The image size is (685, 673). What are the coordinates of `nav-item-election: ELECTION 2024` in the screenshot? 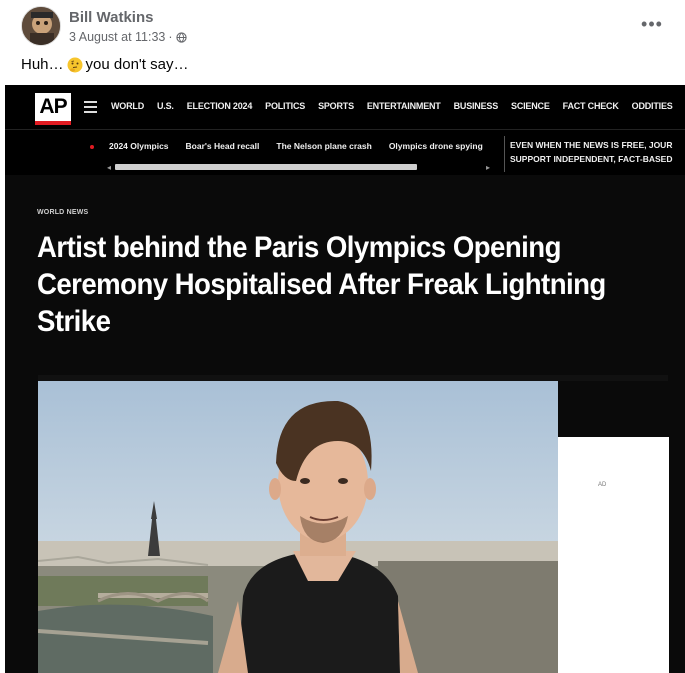 It's located at (219, 106).